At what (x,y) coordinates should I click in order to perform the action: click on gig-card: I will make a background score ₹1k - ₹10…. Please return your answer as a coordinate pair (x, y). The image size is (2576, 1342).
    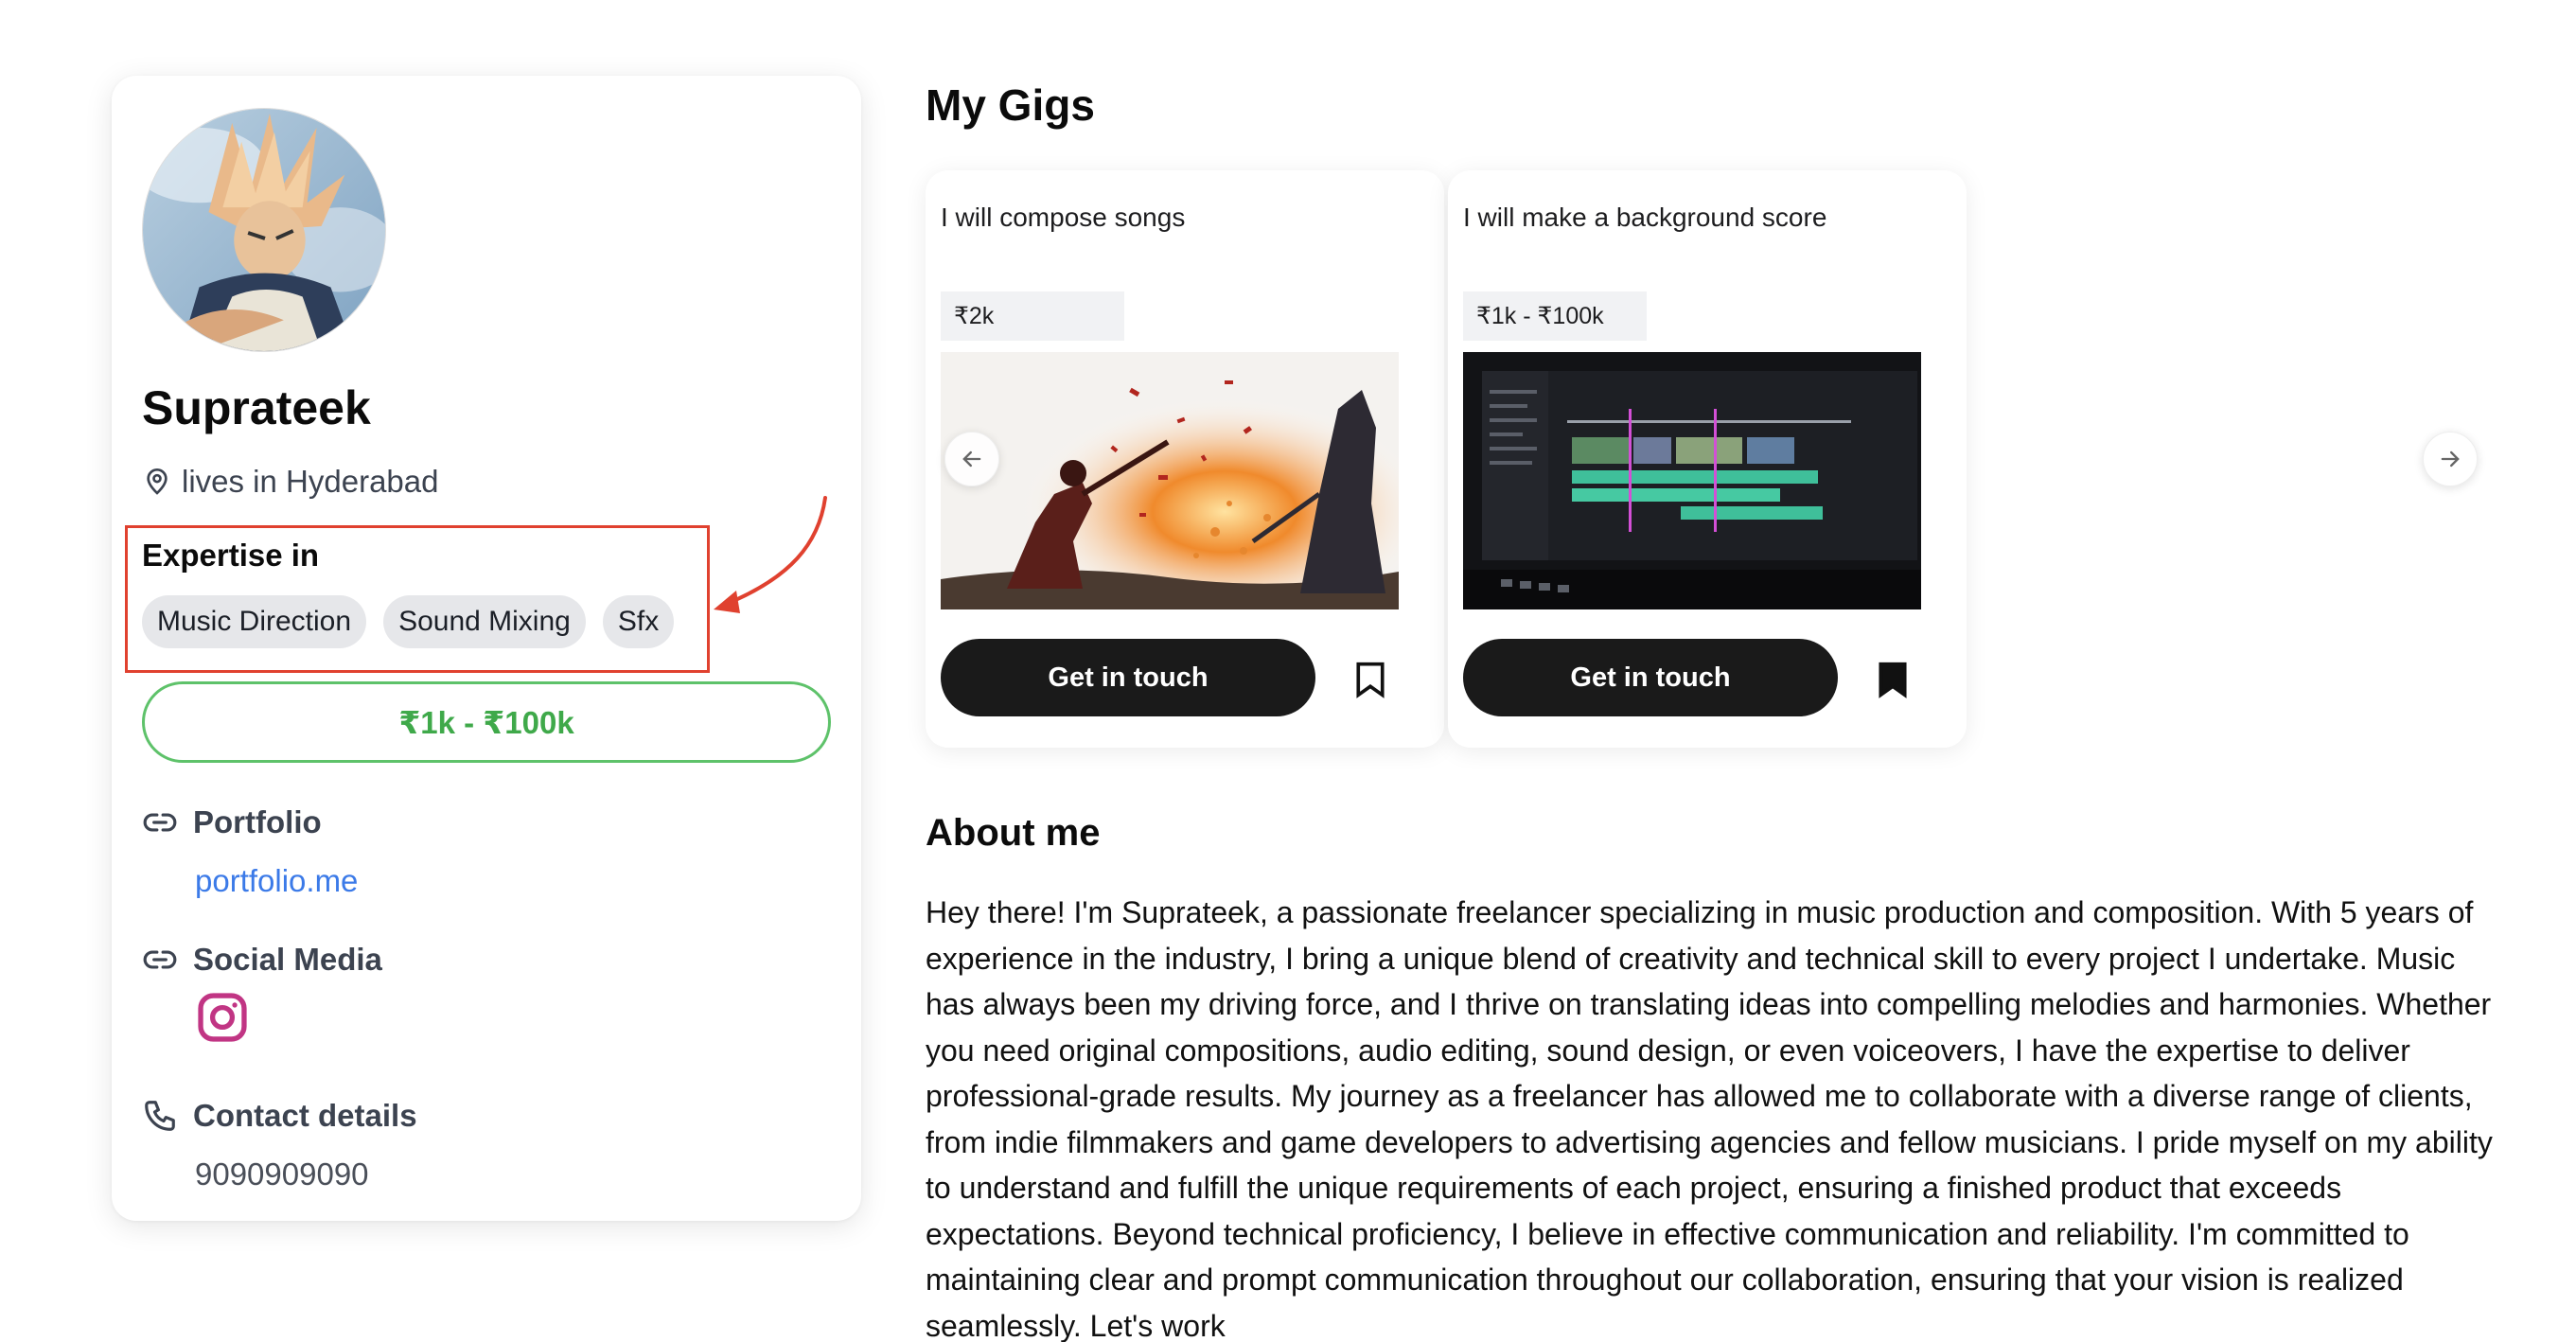
    Looking at the image, I should click on (1707, 459).